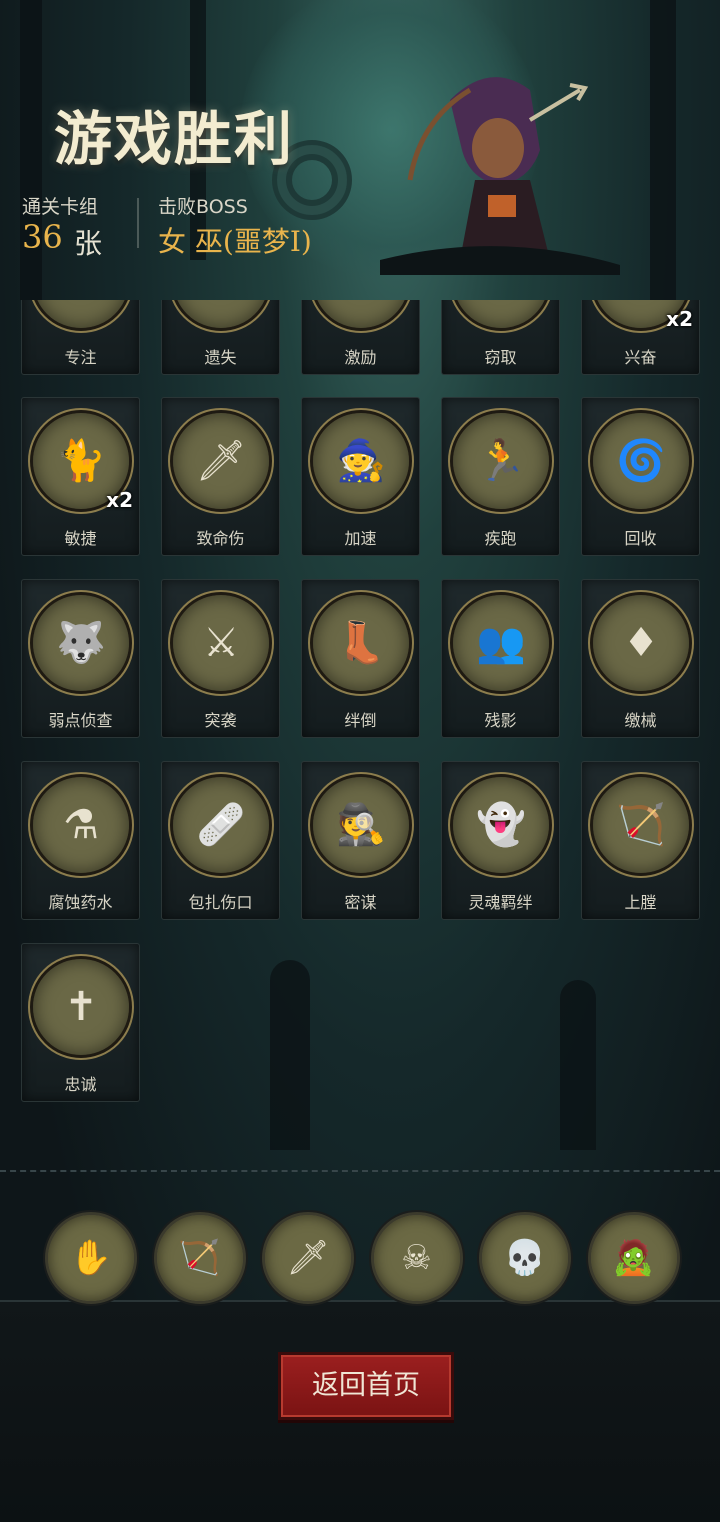 Image resolution: width=720 pixels, height=1522 pixels. I want to click on afterimage-icon: 👥, so click(501, 643).